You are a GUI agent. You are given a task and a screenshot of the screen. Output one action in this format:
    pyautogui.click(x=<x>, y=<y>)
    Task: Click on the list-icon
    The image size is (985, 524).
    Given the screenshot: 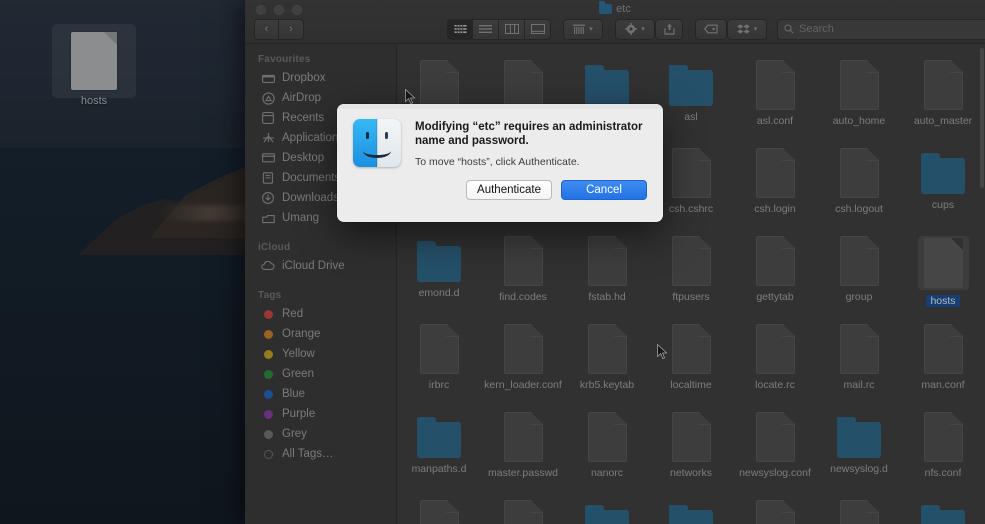 What is the action you would take?
    pyautogui.click(x=485, y=29)
    